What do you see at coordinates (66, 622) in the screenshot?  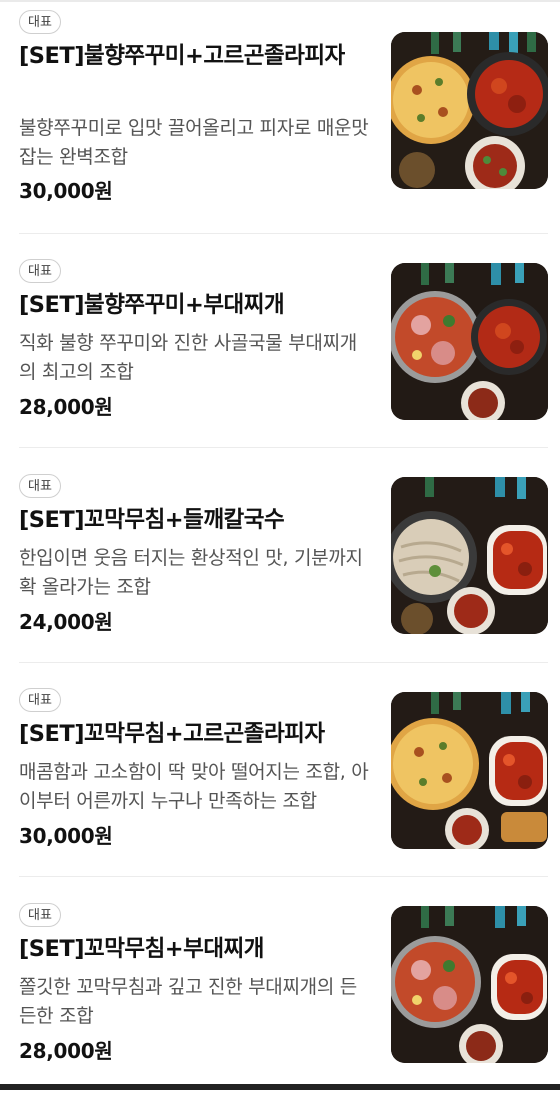 I see `menu-item-price: 24,000원` at bounding box center [66, 622].